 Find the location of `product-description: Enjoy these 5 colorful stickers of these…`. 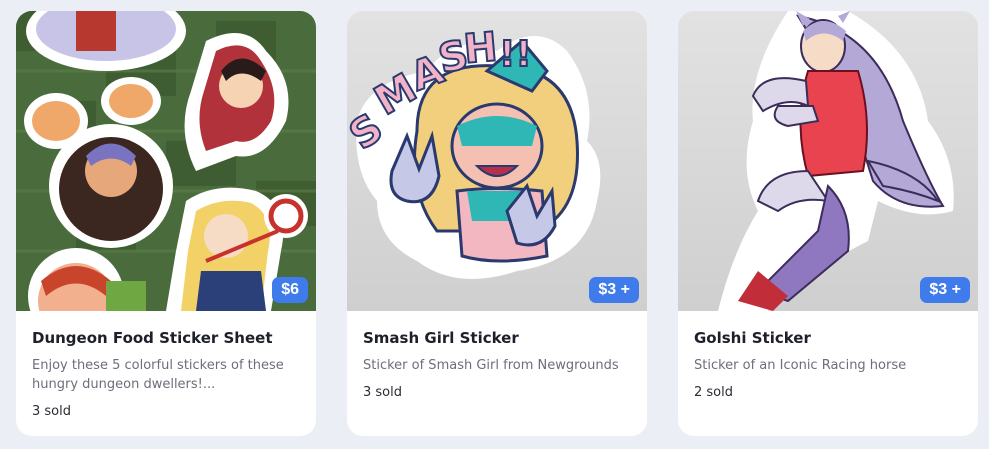

product-description: Enjoy these 5 colorful stickers of these… is located at coordinates (158, 375).